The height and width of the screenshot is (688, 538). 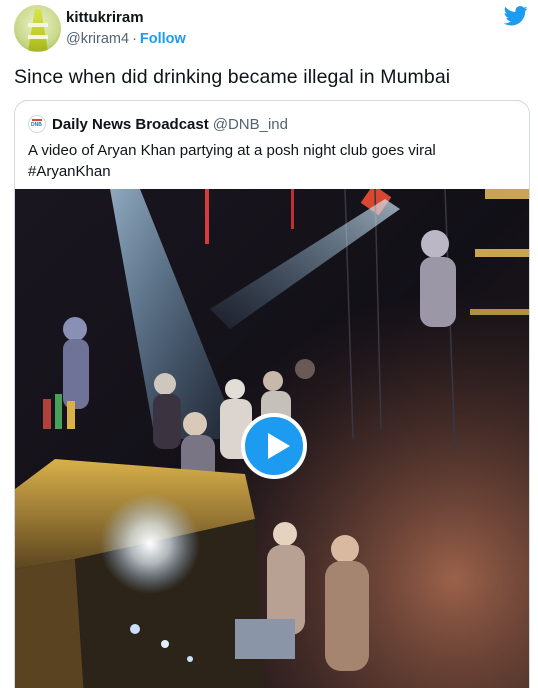 I want to click on author-meta: @kriram4 · Follow, so click(x=126, y=39).